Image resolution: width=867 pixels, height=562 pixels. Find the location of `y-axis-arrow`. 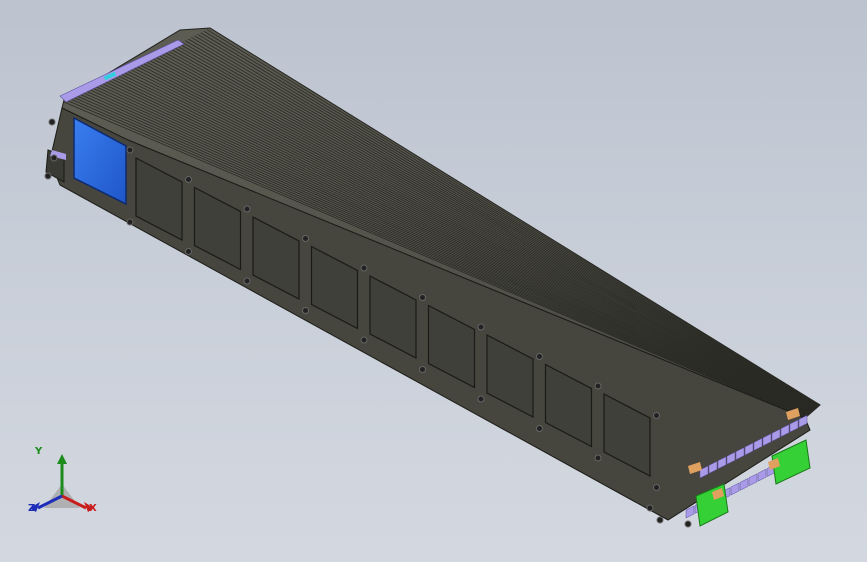

y-axis-arrow is located at coordinates (62, 459).